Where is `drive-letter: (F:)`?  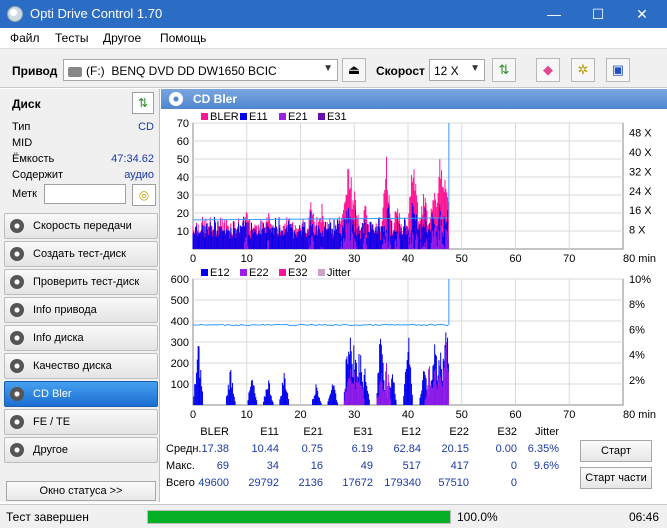
drive-letter: (F:) is located at coordinates (95, 71).